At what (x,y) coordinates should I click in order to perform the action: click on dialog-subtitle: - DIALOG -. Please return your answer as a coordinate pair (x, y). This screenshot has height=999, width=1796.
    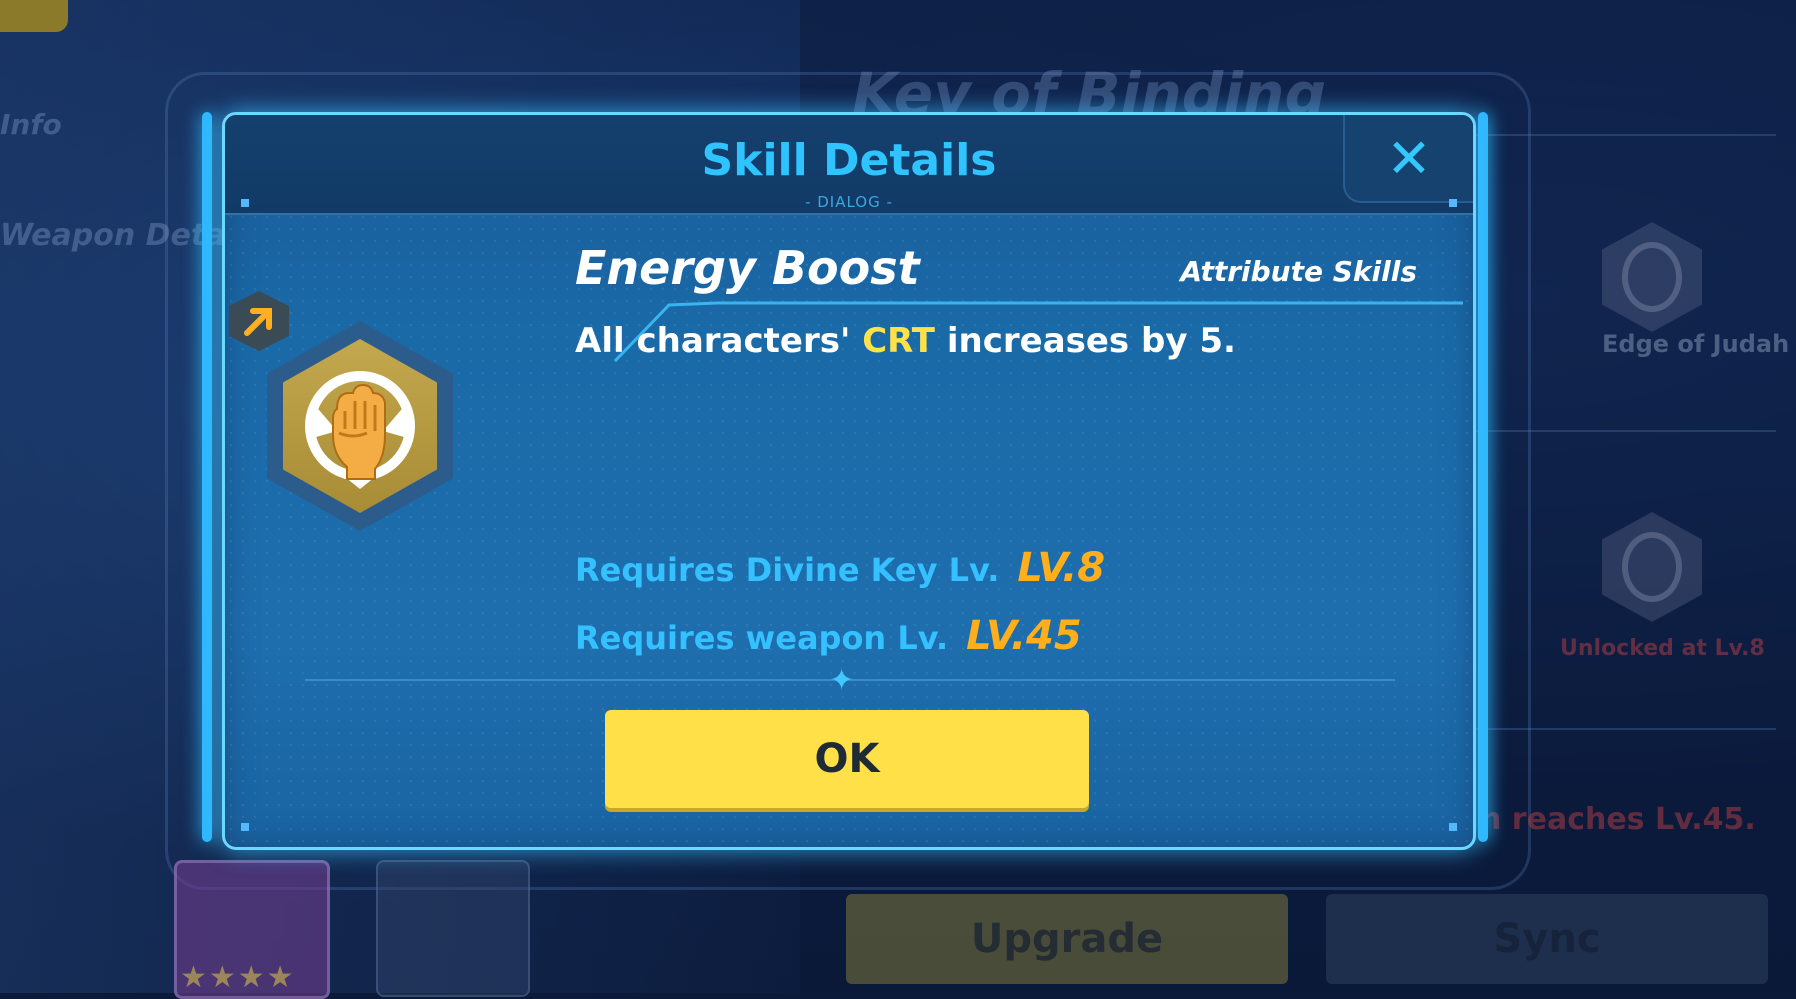
    Looking at the image, I should click on (849, 202).